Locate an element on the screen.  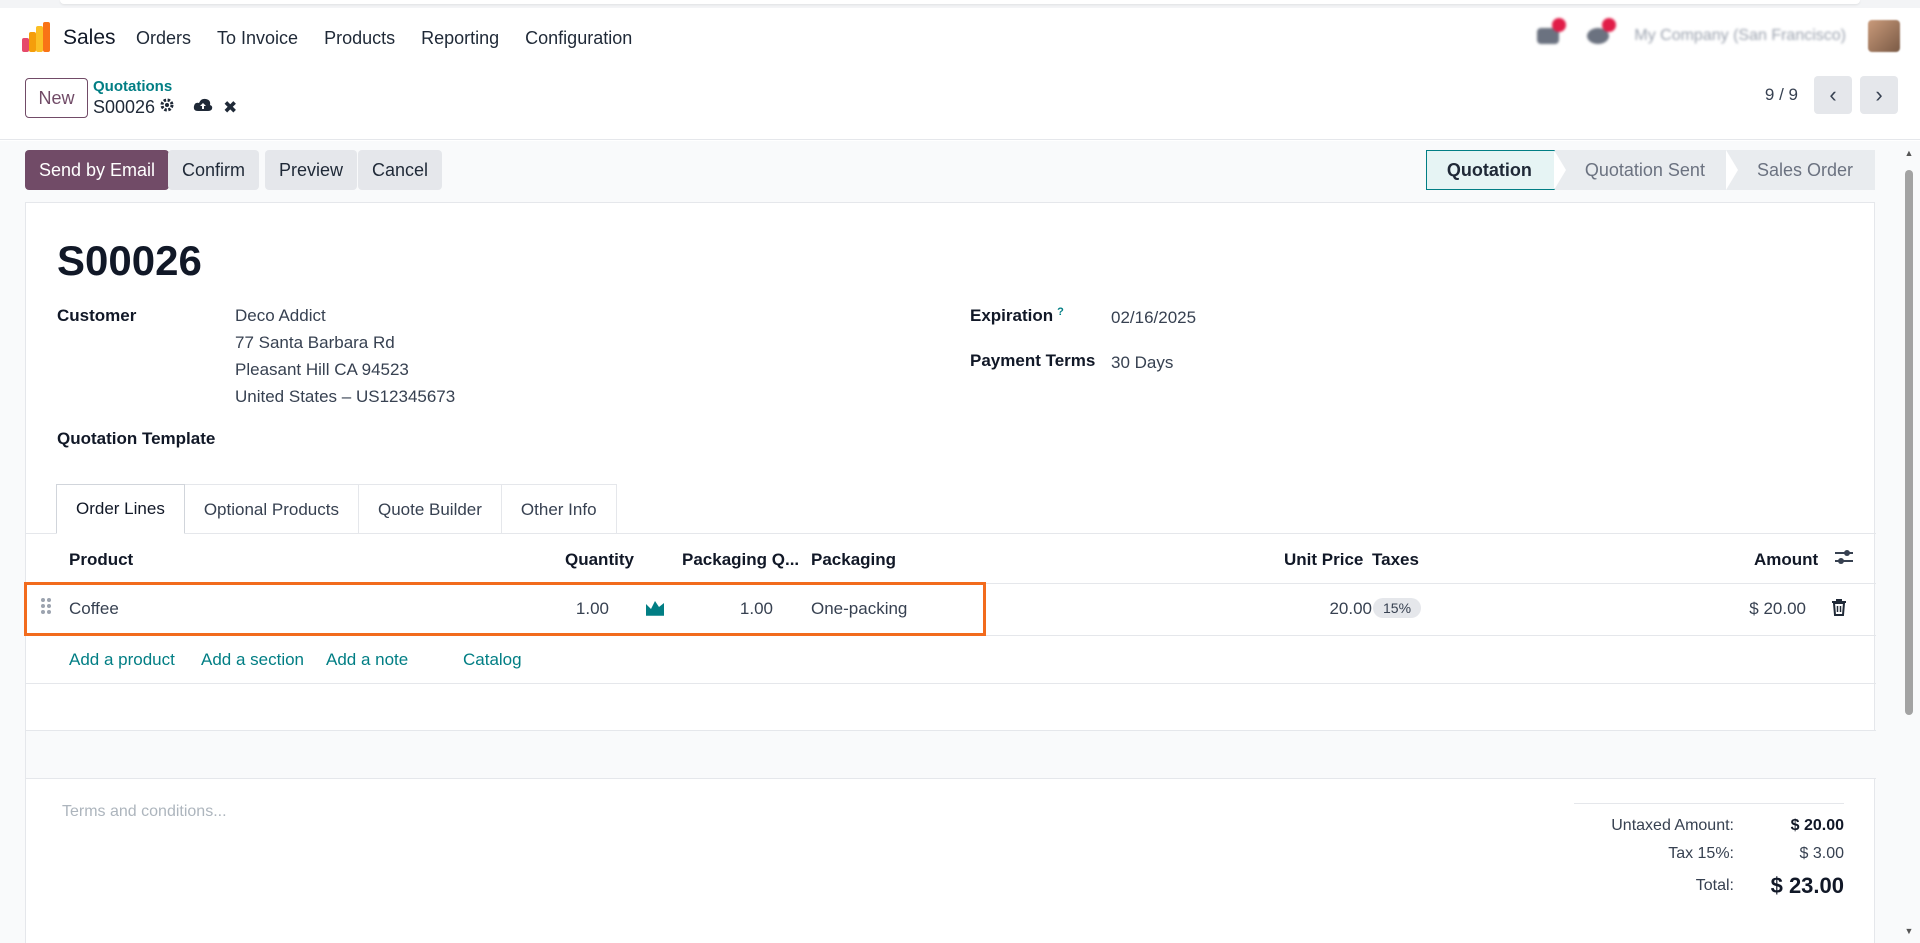
tab-other-info: Other Info is located at coordinates (558, 509).